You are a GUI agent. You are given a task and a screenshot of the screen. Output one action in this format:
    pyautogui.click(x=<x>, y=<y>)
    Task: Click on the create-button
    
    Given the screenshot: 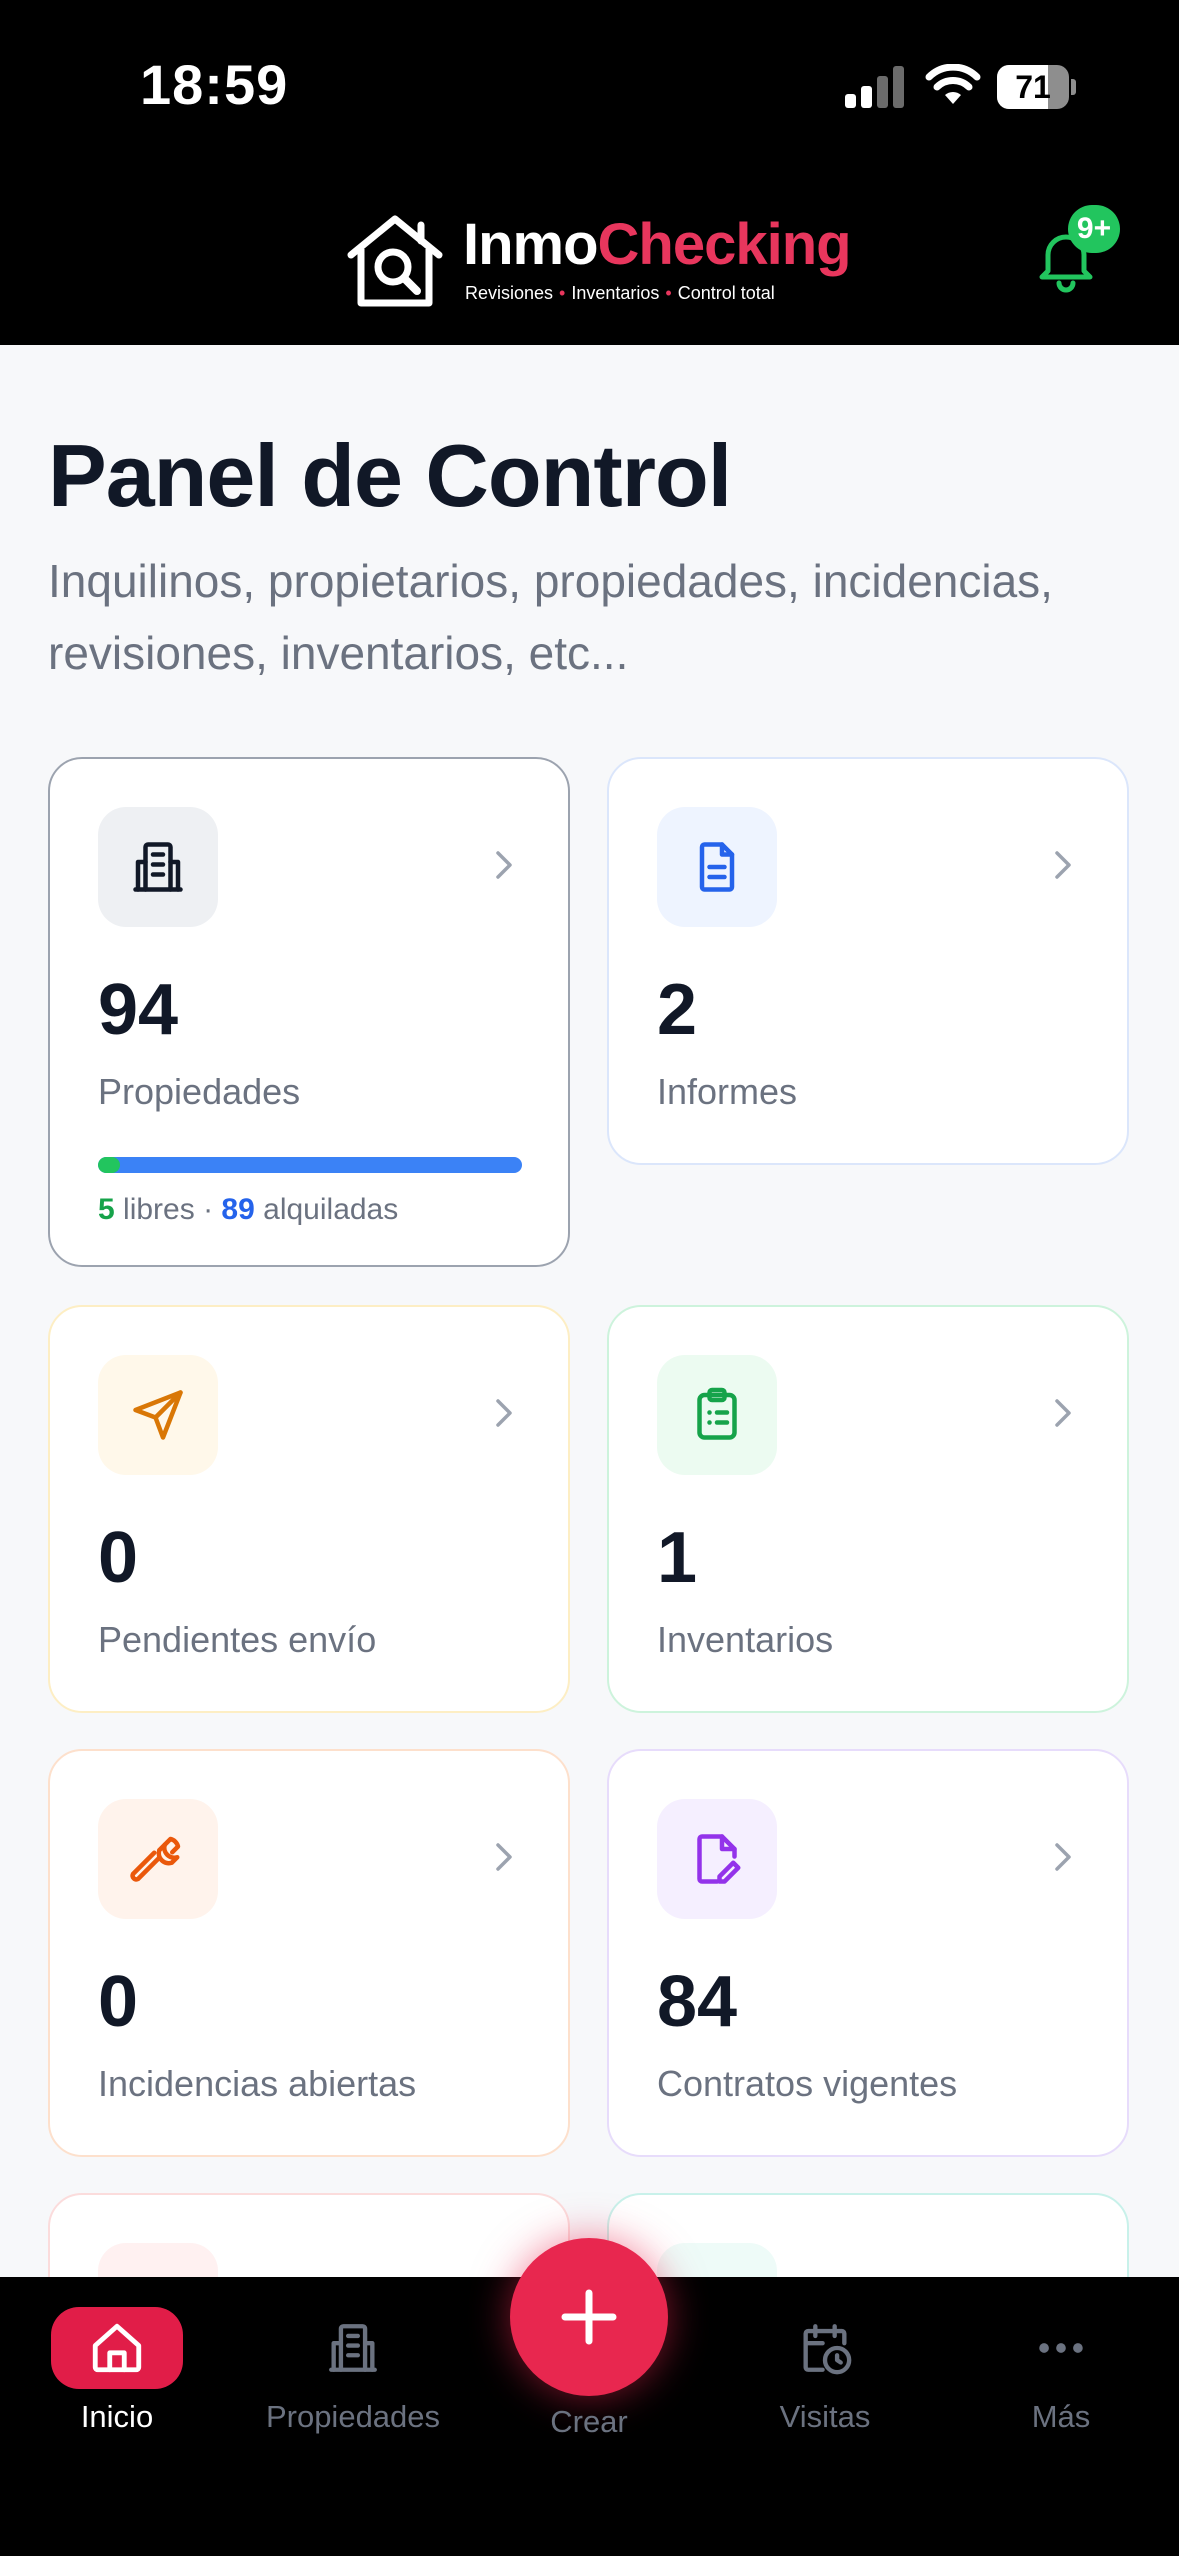 What is the action you would take?
    pyautogui.click(x=589, y=2317)
    